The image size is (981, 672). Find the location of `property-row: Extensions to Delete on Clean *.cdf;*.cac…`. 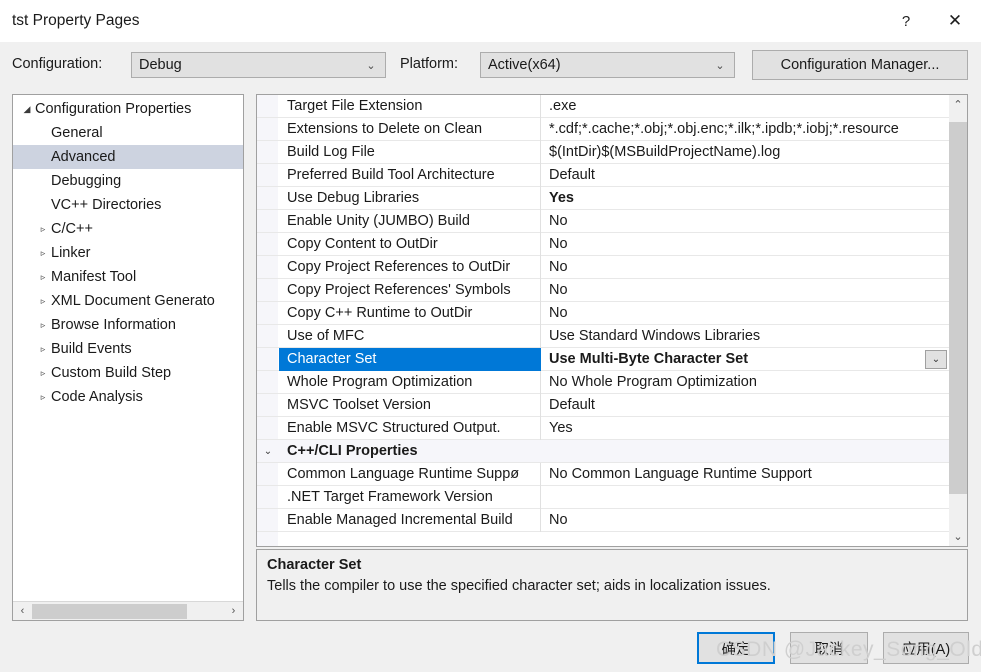

property-row: Extensions to Delete on Clean *.cdf;*.cac… is located at coordinates (604, 129).